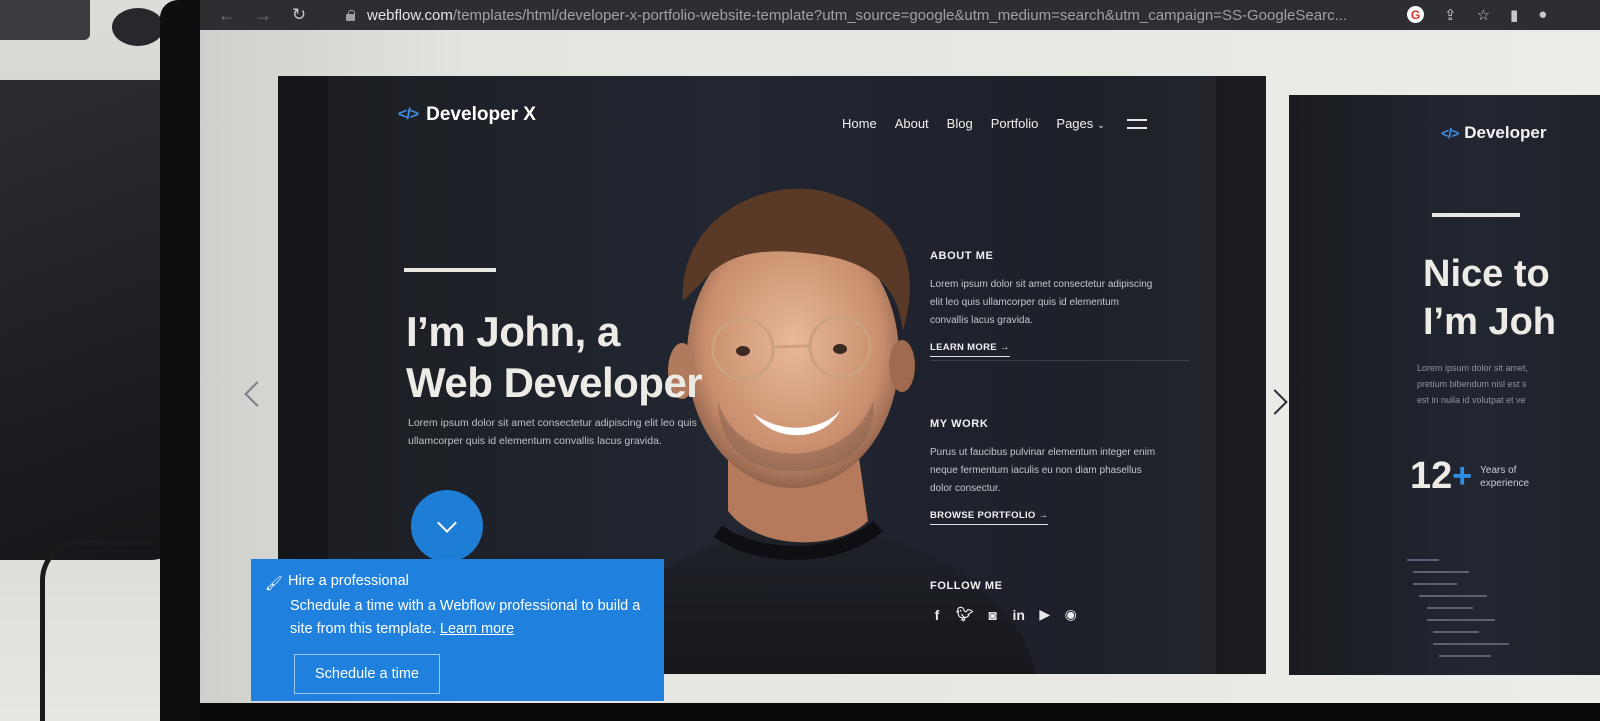 The image size is (1600, 721). I want to click on hero-title-line1: I’m John, a, so click(513, 331).